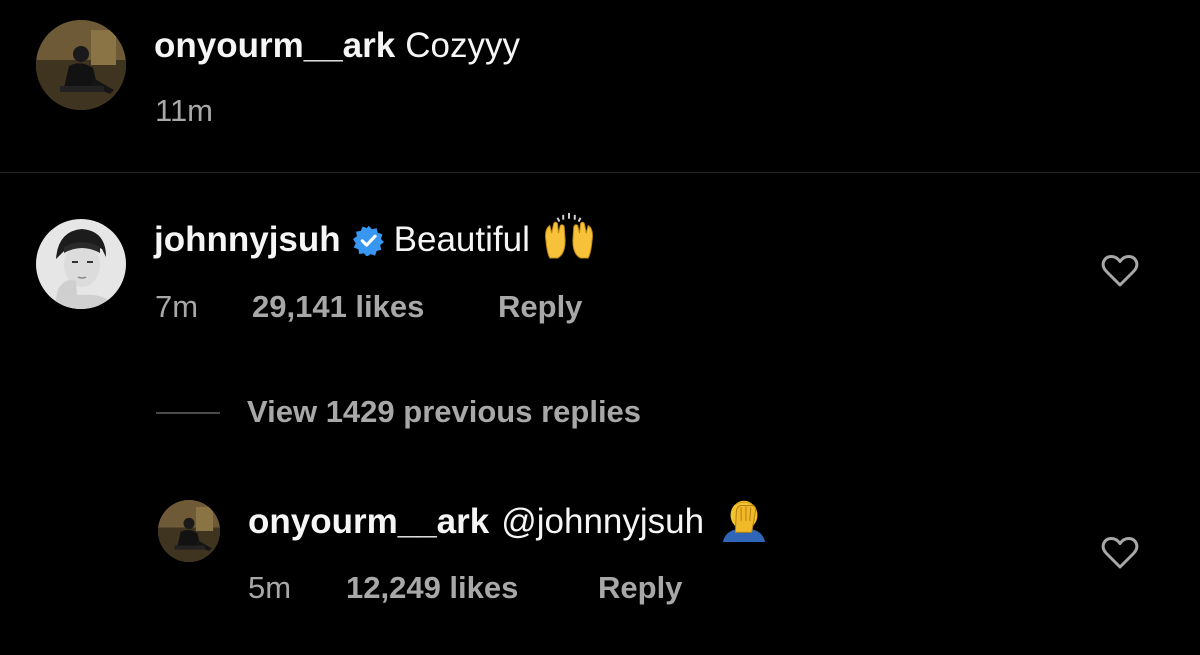 This screenshot has width=1200, height=655. What do you see at coordinates (338, 307) in the screenshot?
I see `likes-count: 29,141 likes` at bounding box center [338, 307].